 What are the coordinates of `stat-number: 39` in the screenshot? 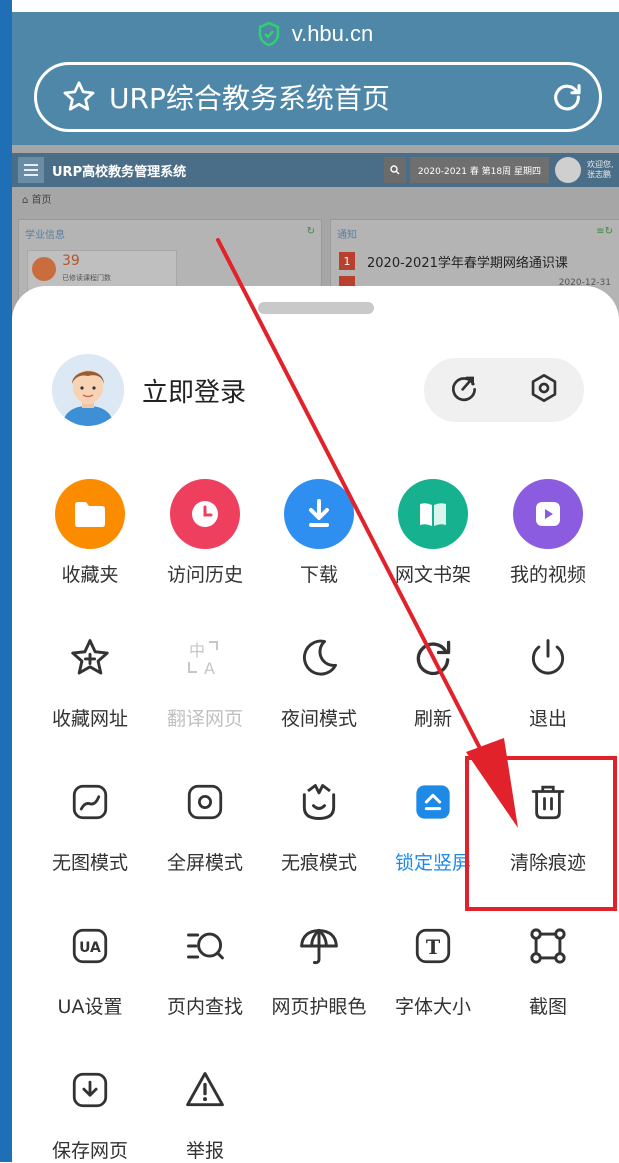 It's located at (71, 261).